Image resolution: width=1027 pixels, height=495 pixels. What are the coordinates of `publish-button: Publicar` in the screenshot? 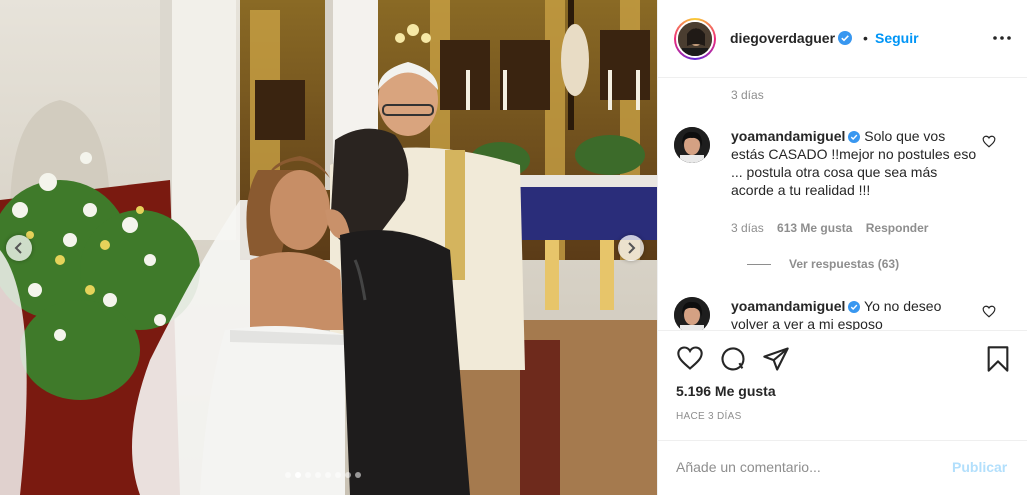 It's located at (979, 467).